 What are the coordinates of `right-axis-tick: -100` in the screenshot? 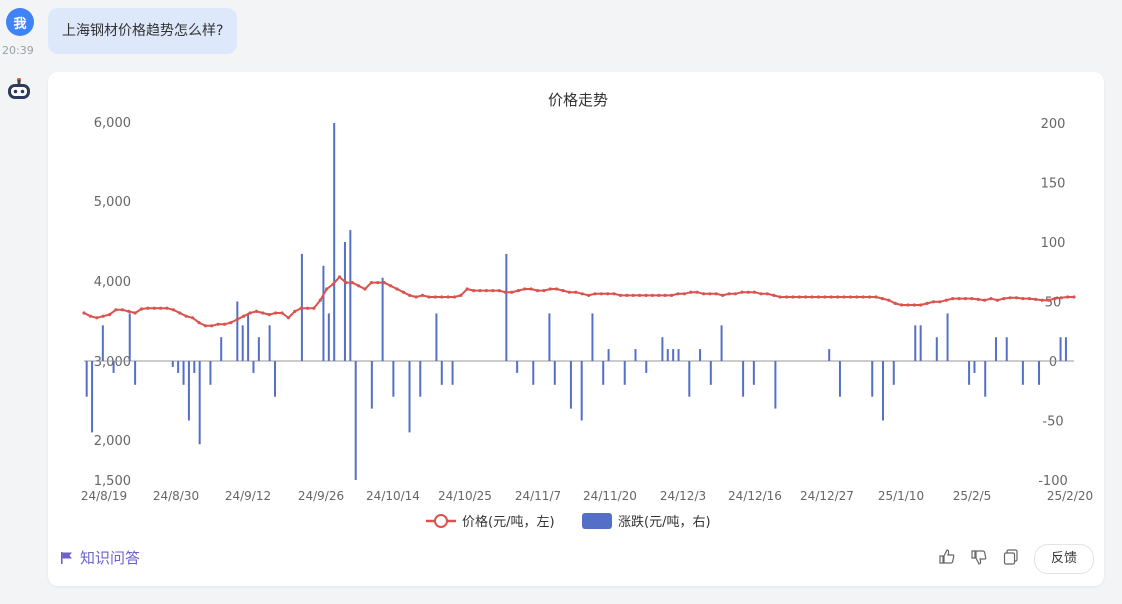 It's located at (1053, 481).